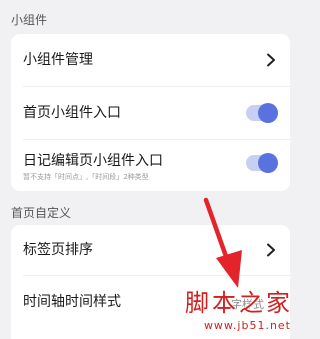  Describe the element at coordinates (41, 213) in the screenshot. I see `section-title-home-custom: 首页自定义` at that location.